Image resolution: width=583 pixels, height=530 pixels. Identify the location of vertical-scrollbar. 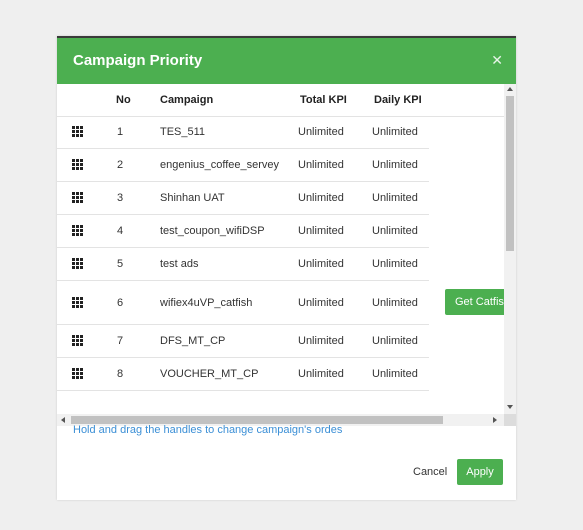
(510, 249).